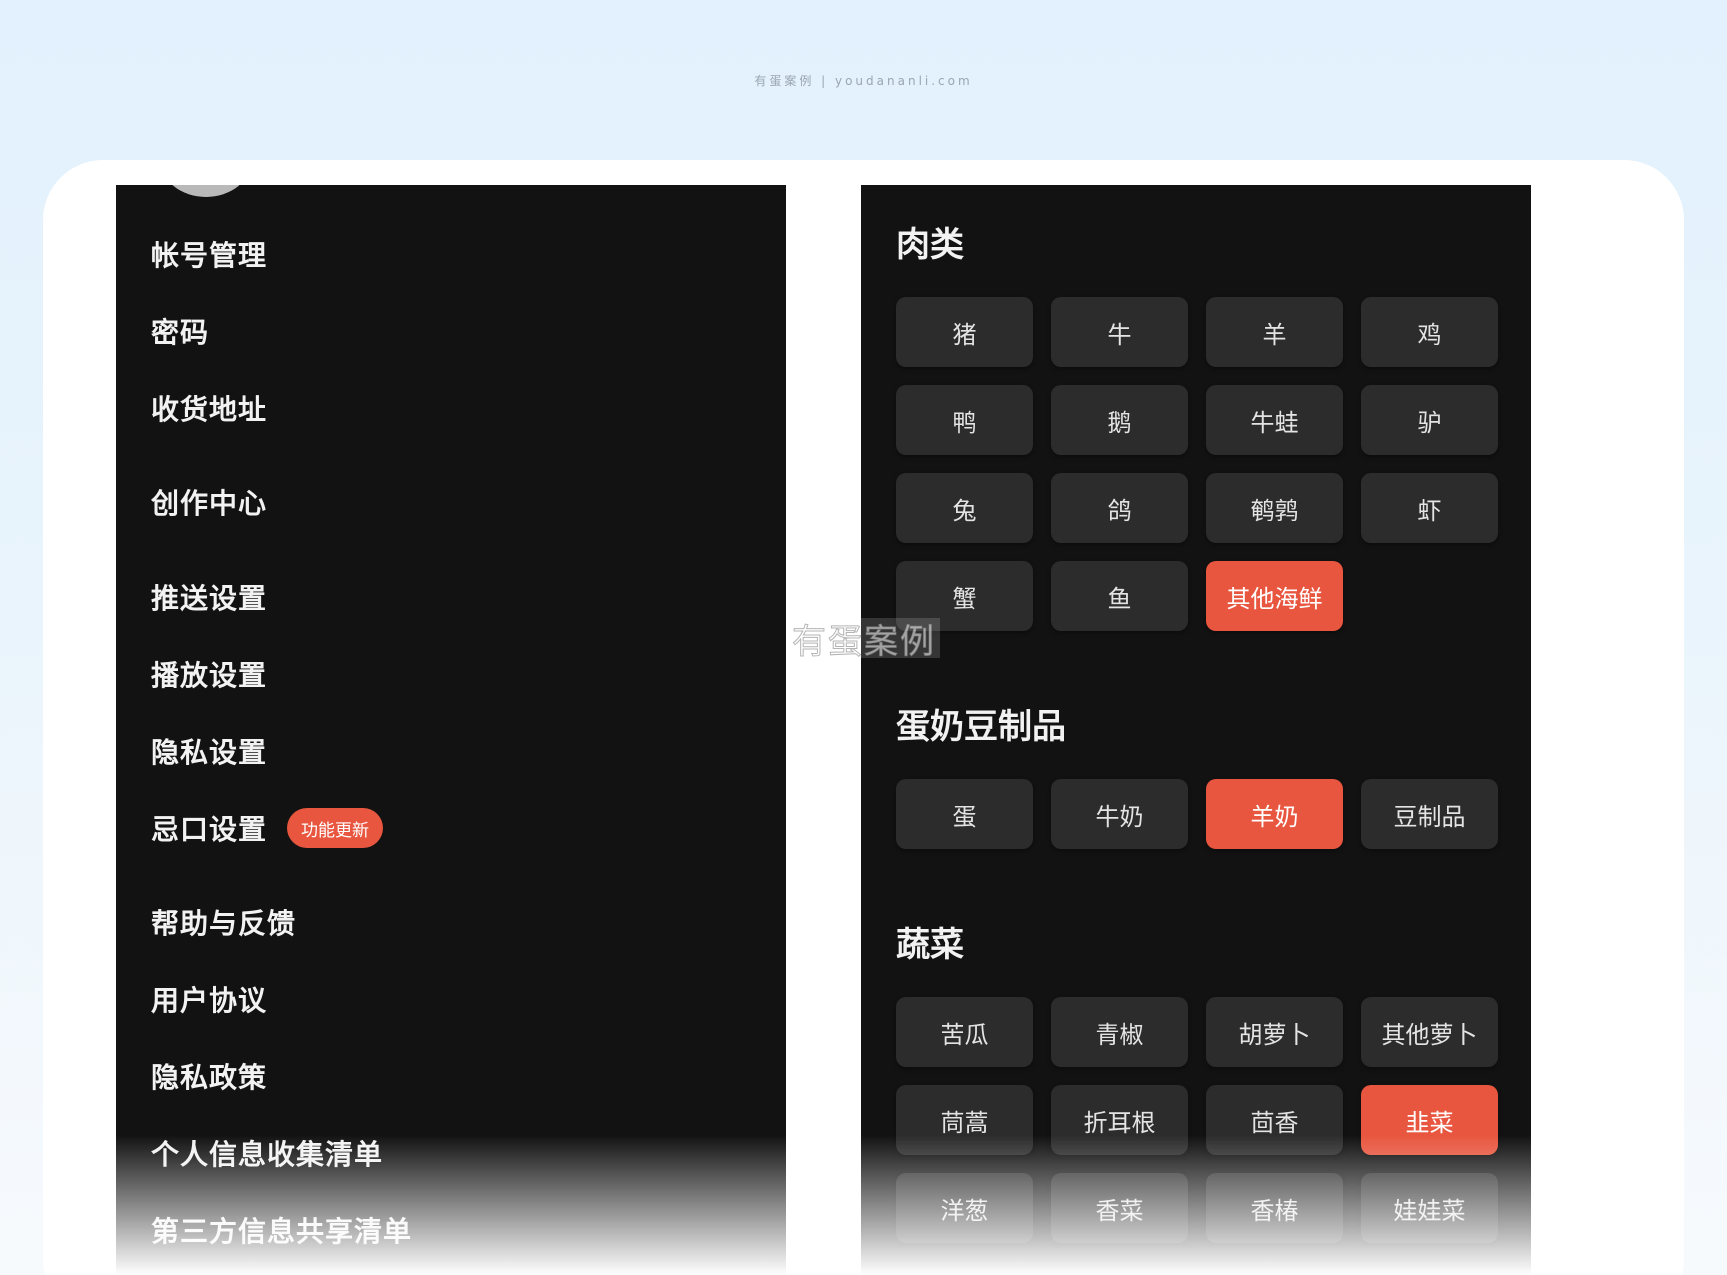 The image size is (1727, 1275). I want to click on menu-item-dietary-restrictions: 忌口设置 功能更新, so click(267, 828).